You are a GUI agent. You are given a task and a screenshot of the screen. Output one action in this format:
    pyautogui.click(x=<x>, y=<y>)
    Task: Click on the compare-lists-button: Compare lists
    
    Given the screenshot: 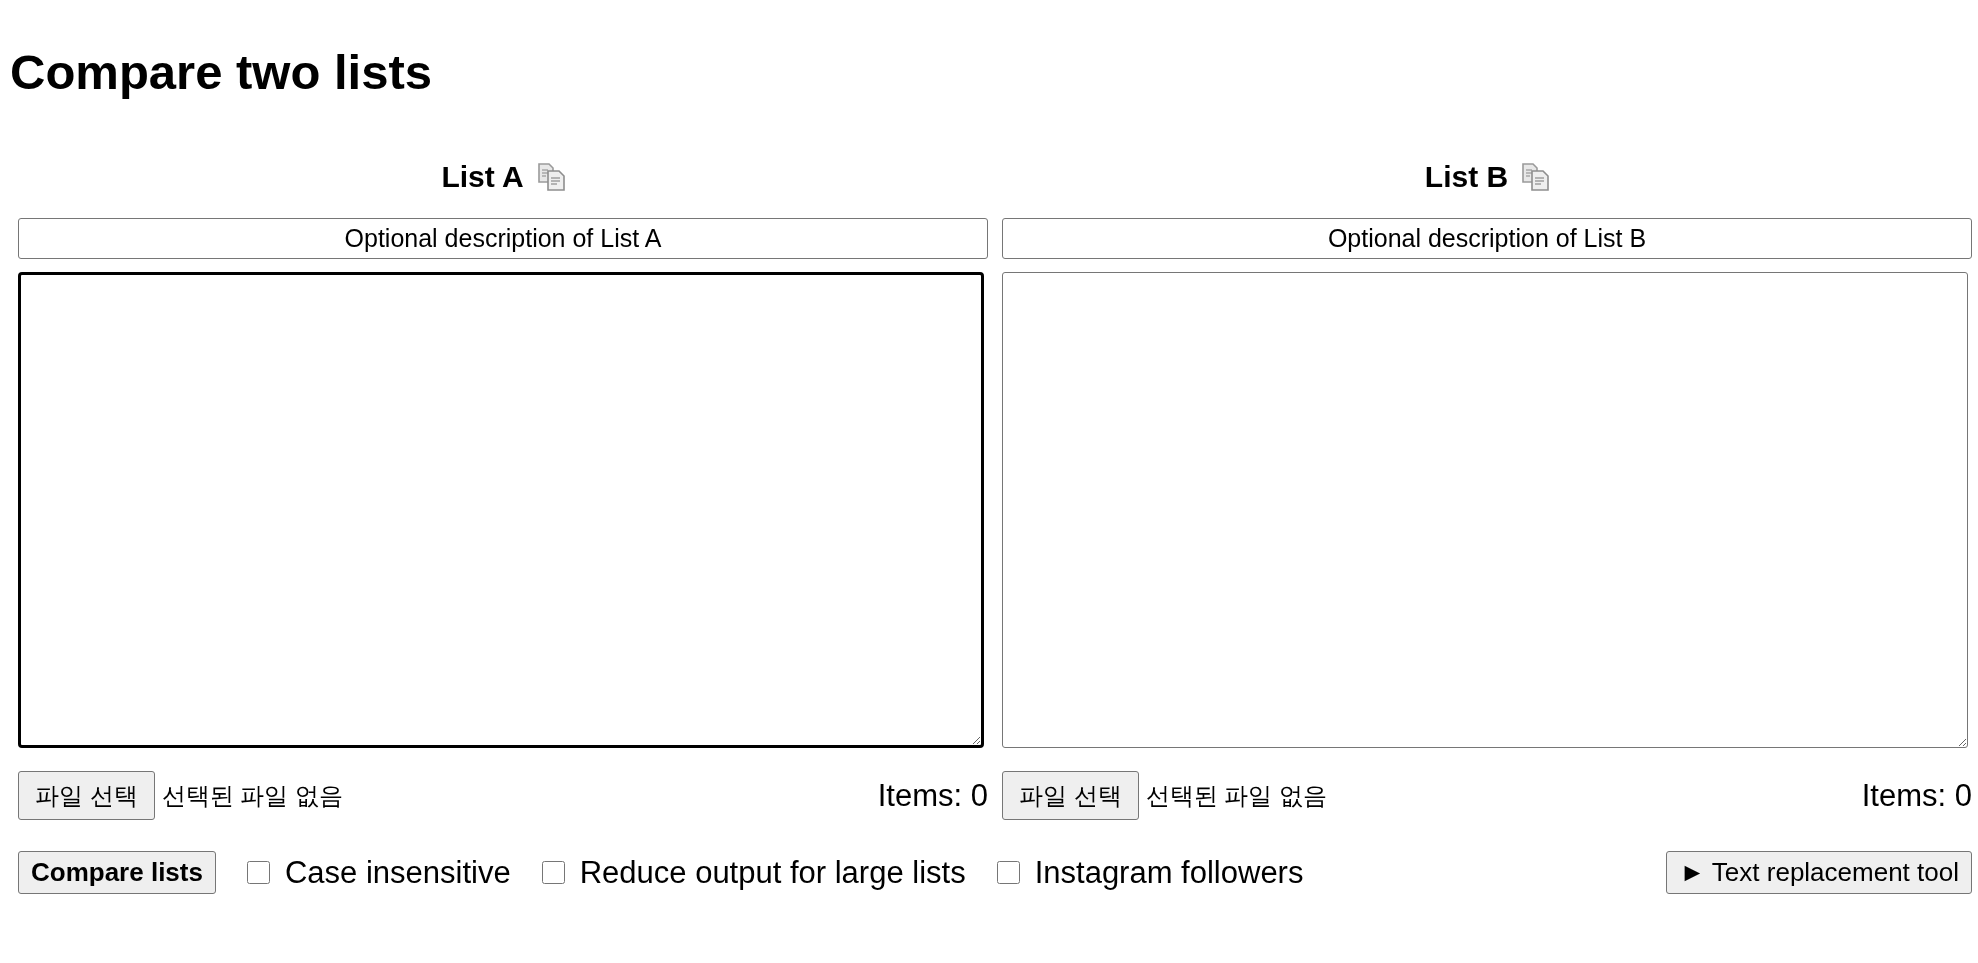 What is the action you would take?
    pyautogui.click(x=117, y=872)
    